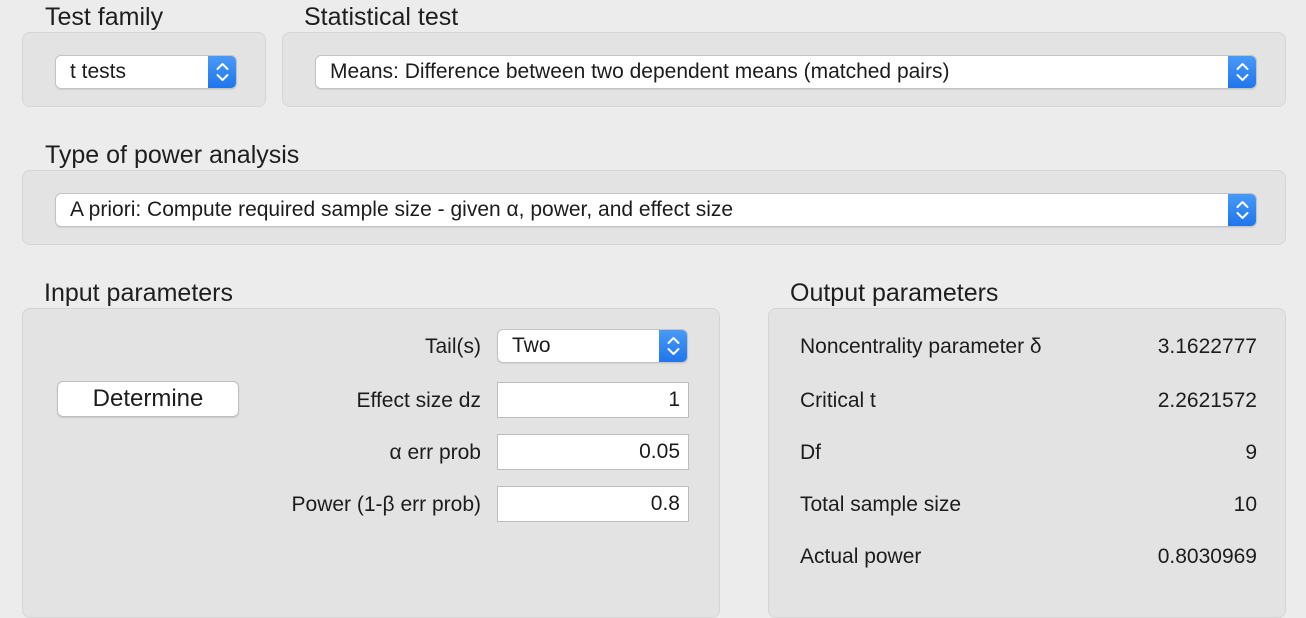  I want to click on effect-size-label: Effect size dz, so click(418, 400).